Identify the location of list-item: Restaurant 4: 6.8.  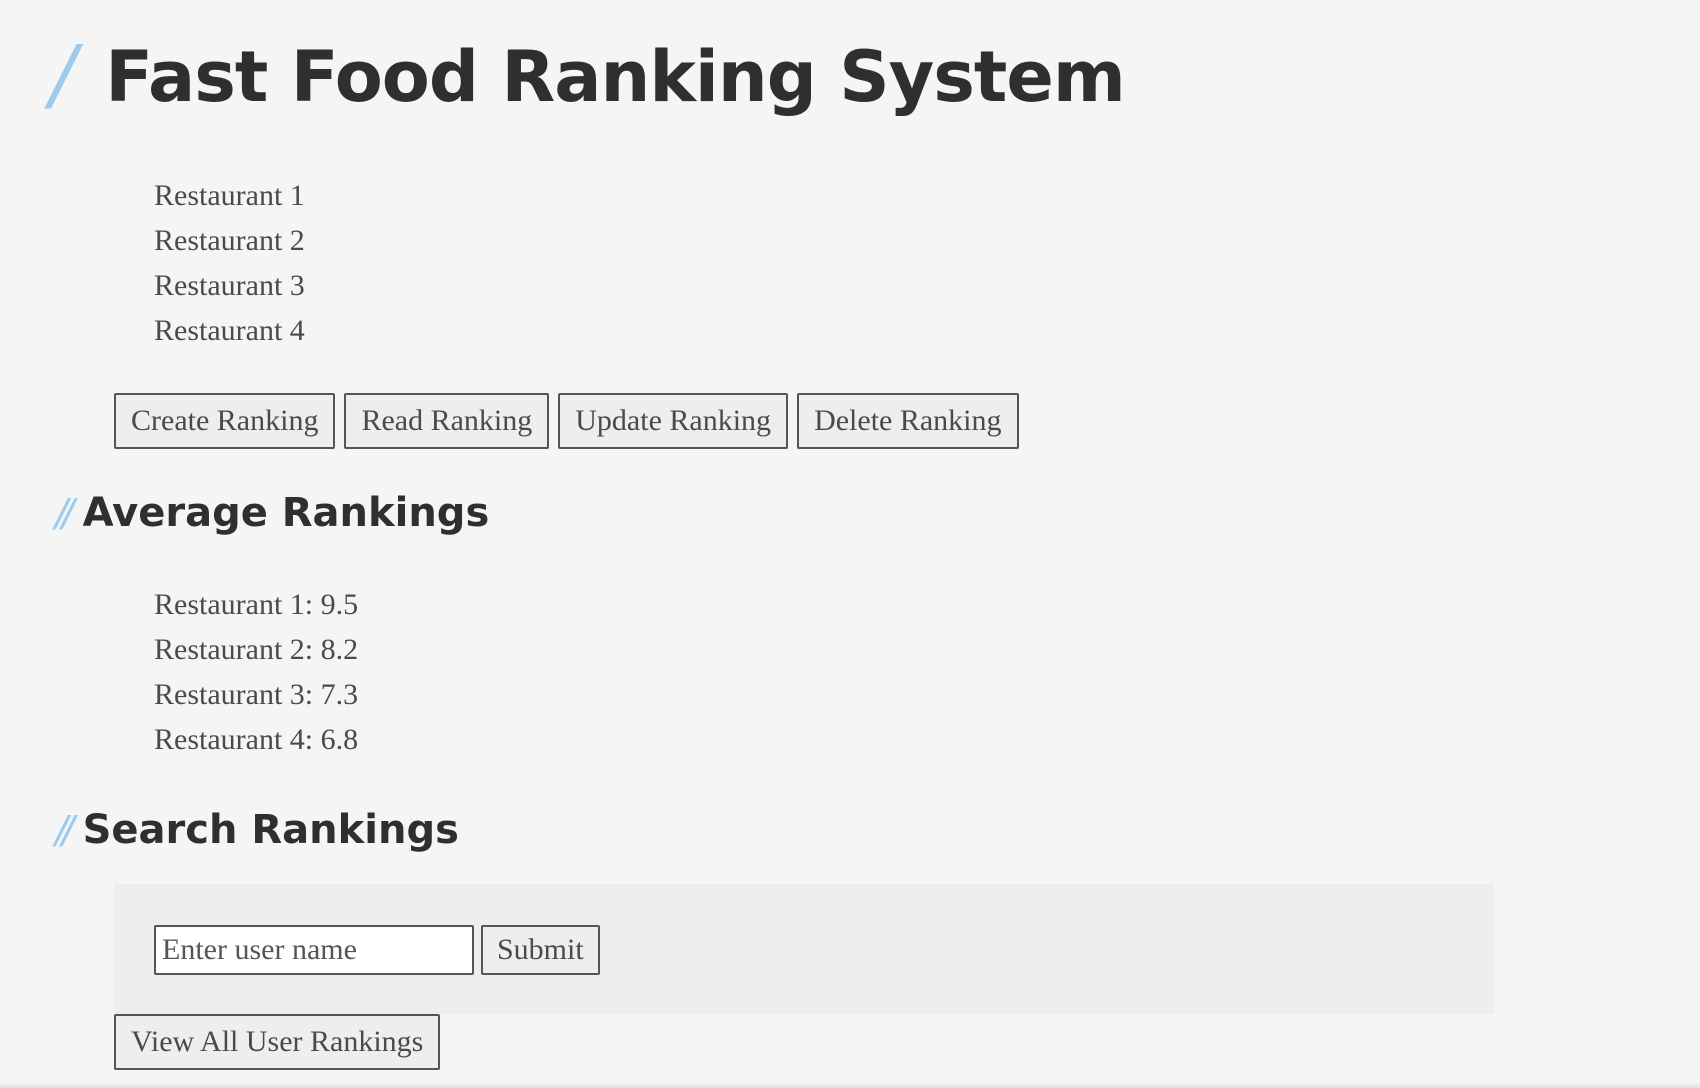
(256, 739).